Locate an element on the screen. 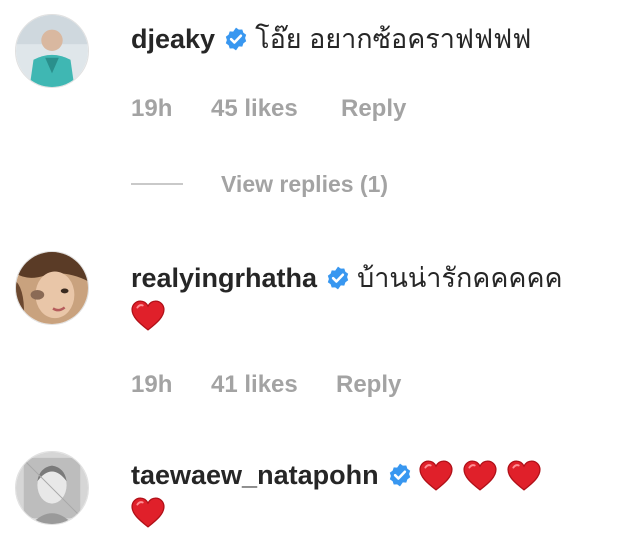  likes-count: 41 likes is located at coordinates (254, 385).